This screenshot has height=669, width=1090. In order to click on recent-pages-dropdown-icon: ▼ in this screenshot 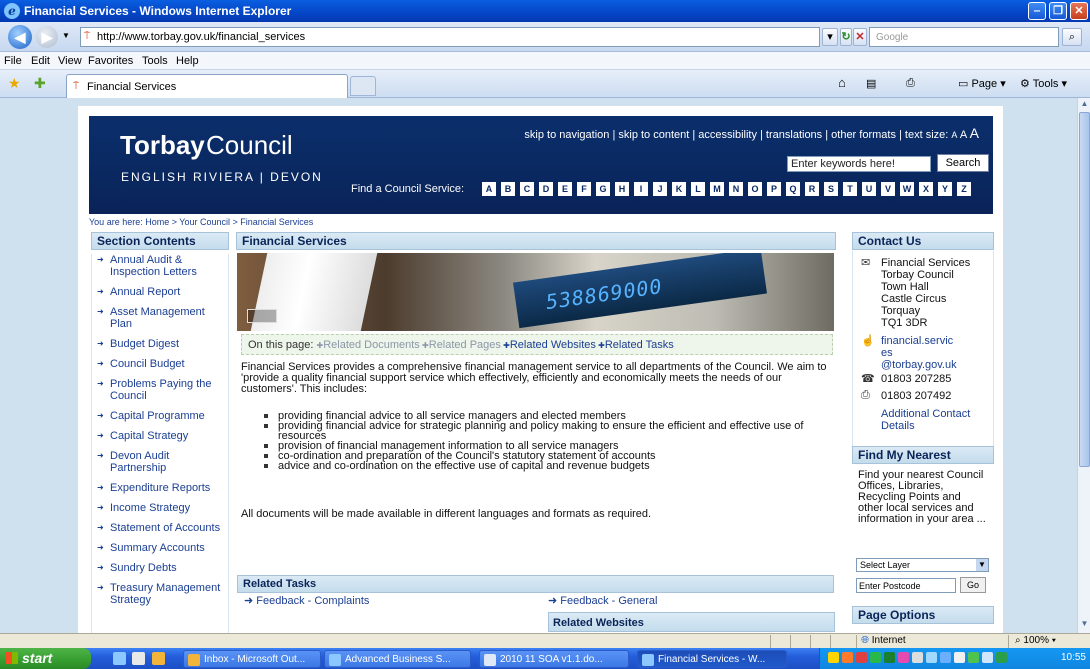, I will do `click(66, 35)`.